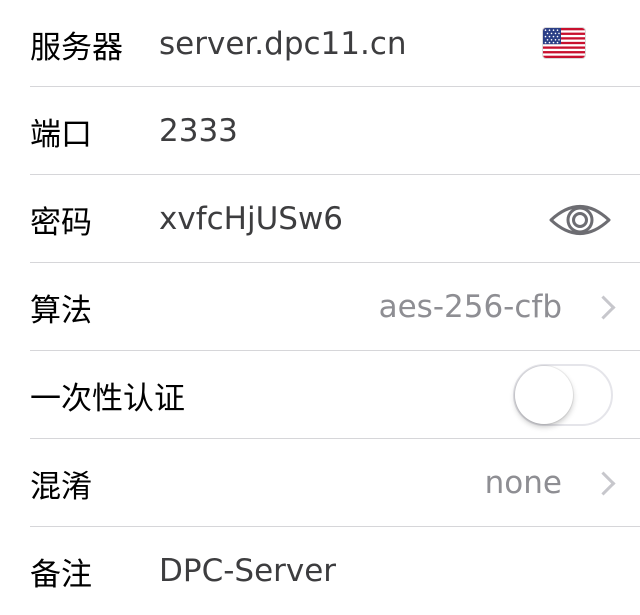  Describe the element at coordinates (198, 131) in the screenshot. I see `port-input: 2333` at that location.